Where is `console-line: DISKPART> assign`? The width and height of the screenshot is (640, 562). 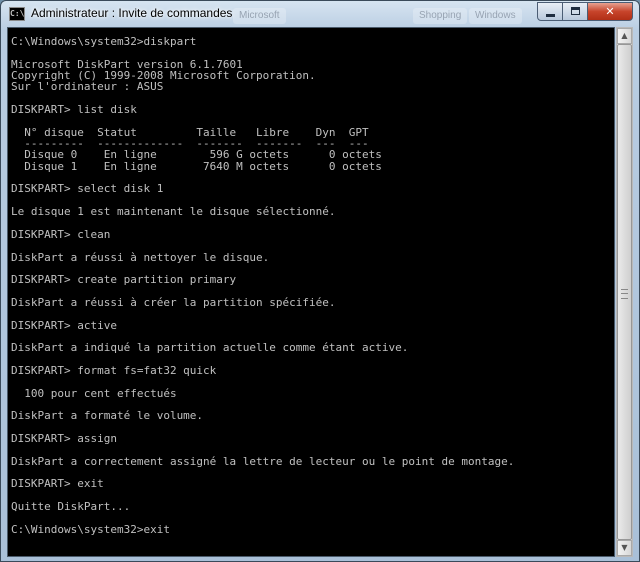 console-line: DISKPART> assign is located at coordinates (64, 439).